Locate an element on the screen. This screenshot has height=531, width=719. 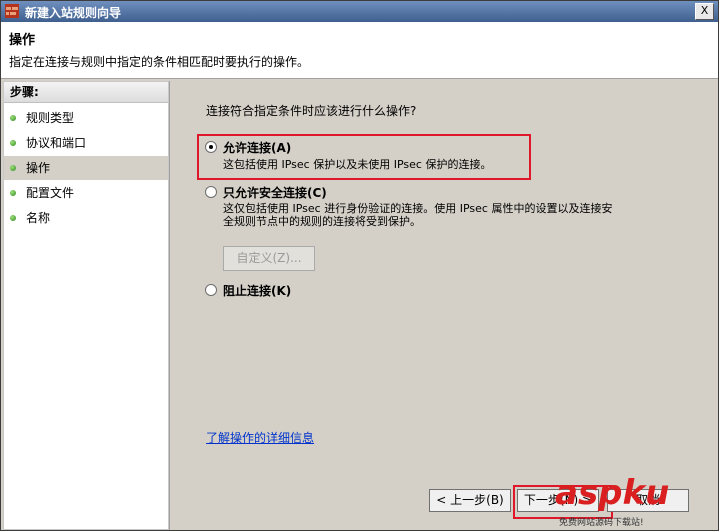
secure-connection-radio is located at coordinates (211, 192).